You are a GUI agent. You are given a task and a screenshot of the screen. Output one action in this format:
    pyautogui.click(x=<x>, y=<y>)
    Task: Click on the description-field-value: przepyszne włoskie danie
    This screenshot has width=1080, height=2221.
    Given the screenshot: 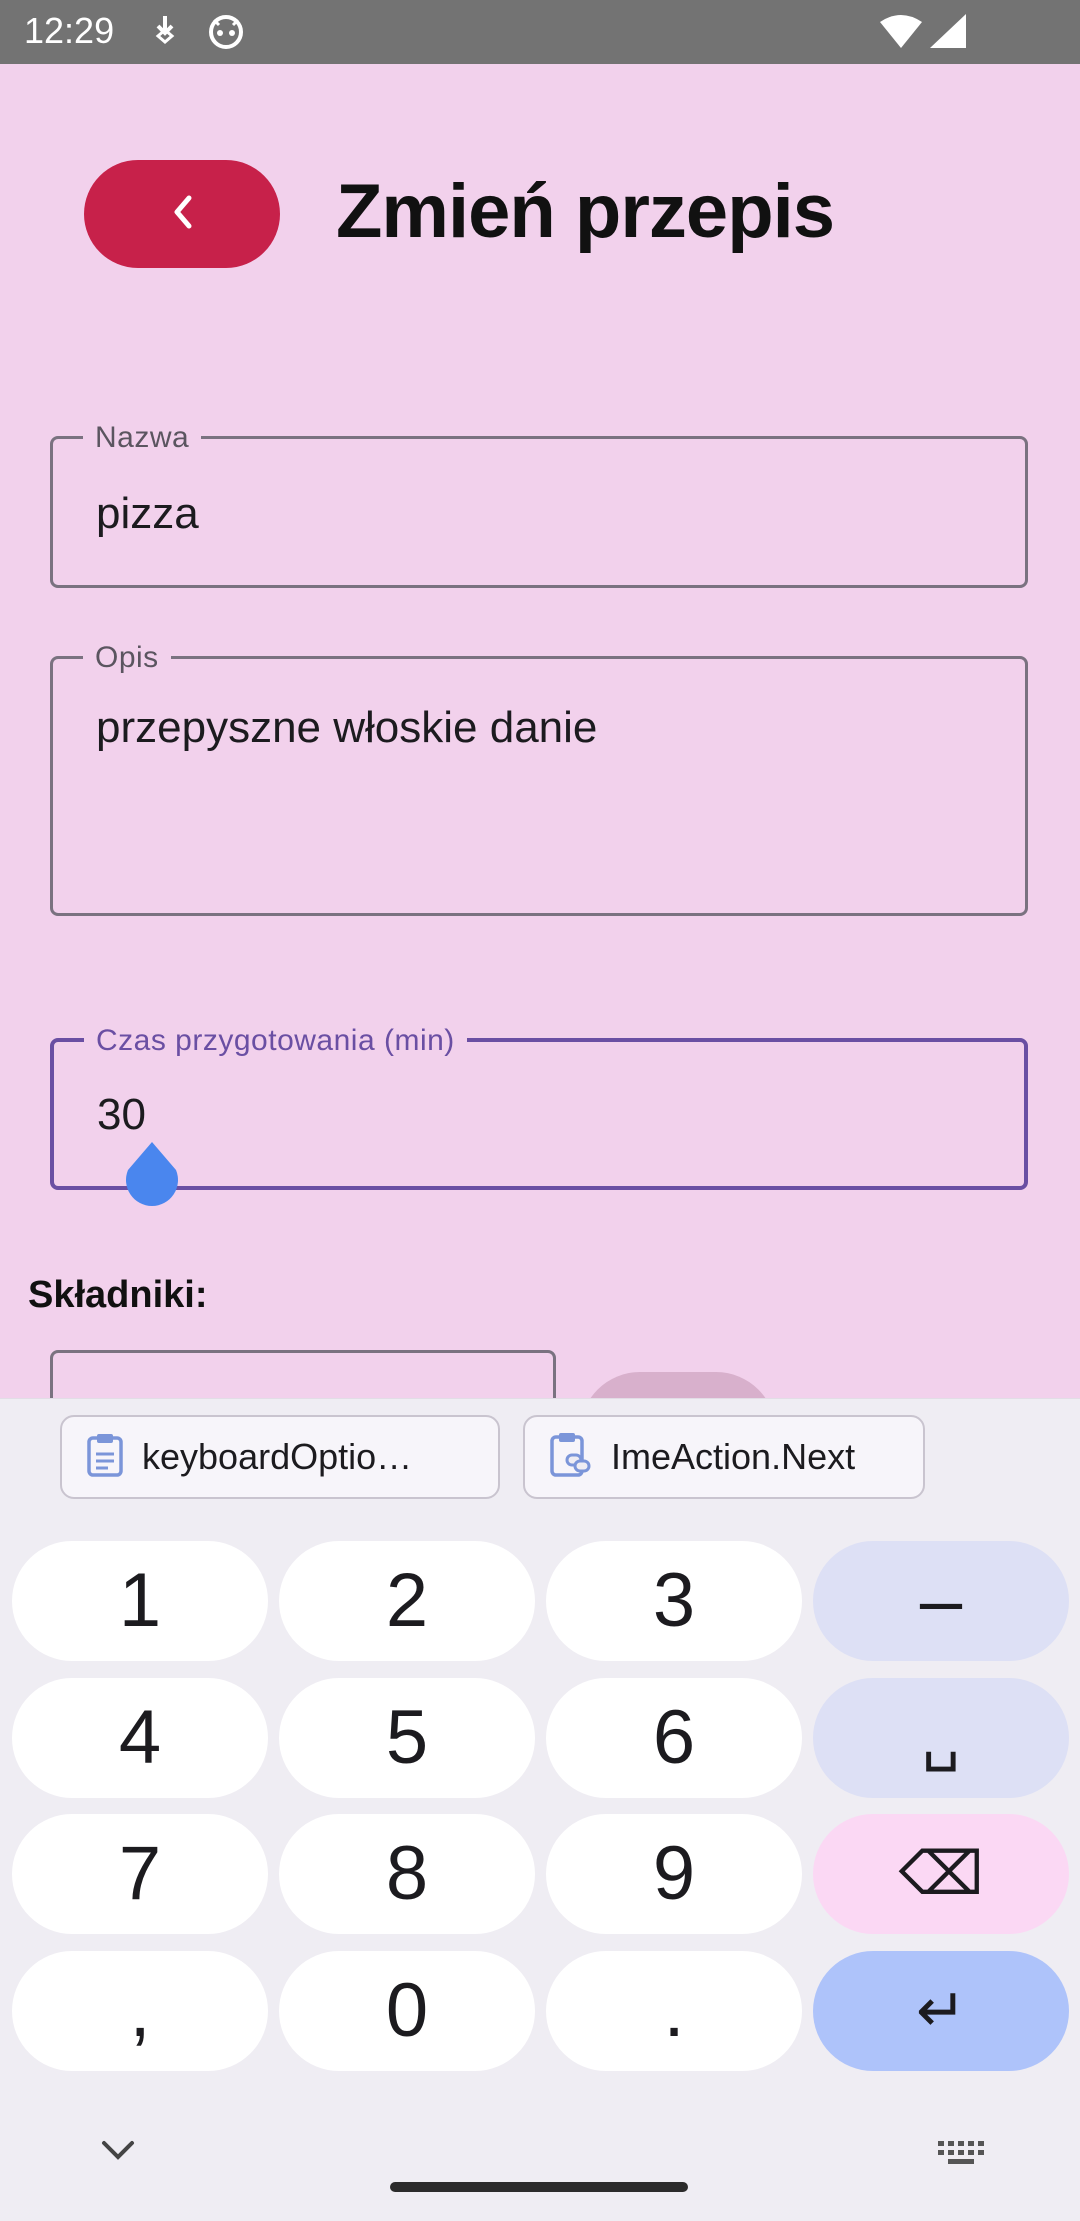 What is the action you would take?
    pyautogui.click(x=347, y=727)
    